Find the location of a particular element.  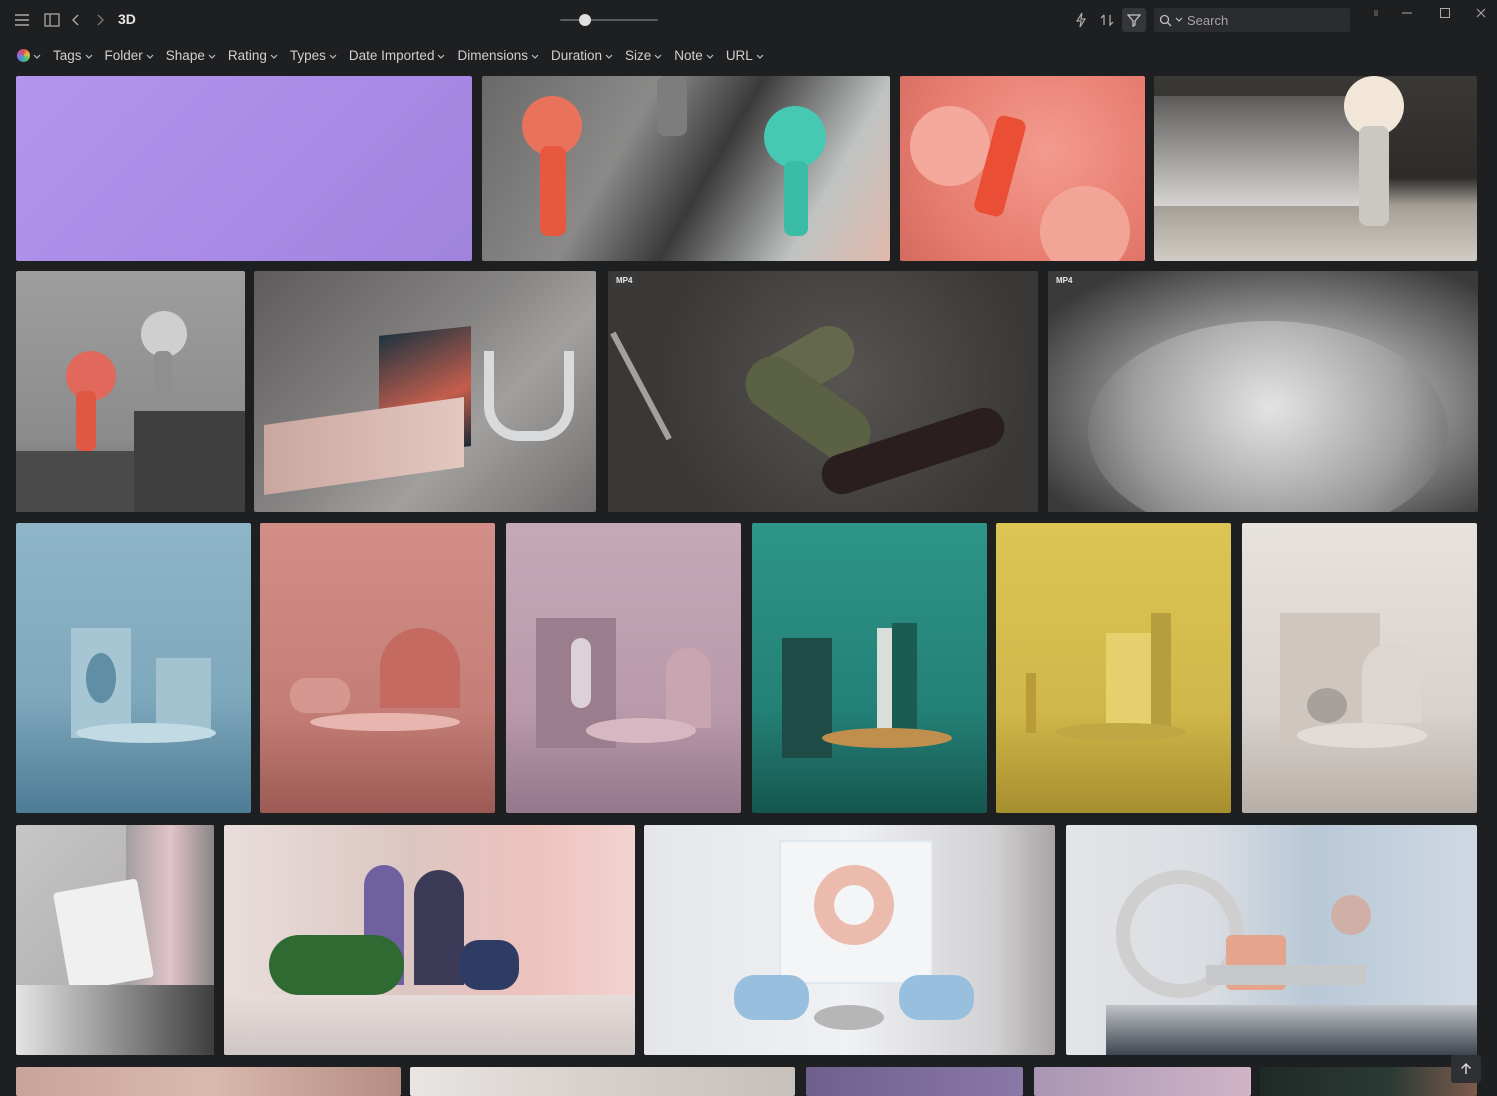

search-icon is located at coordinates (1165, 20).